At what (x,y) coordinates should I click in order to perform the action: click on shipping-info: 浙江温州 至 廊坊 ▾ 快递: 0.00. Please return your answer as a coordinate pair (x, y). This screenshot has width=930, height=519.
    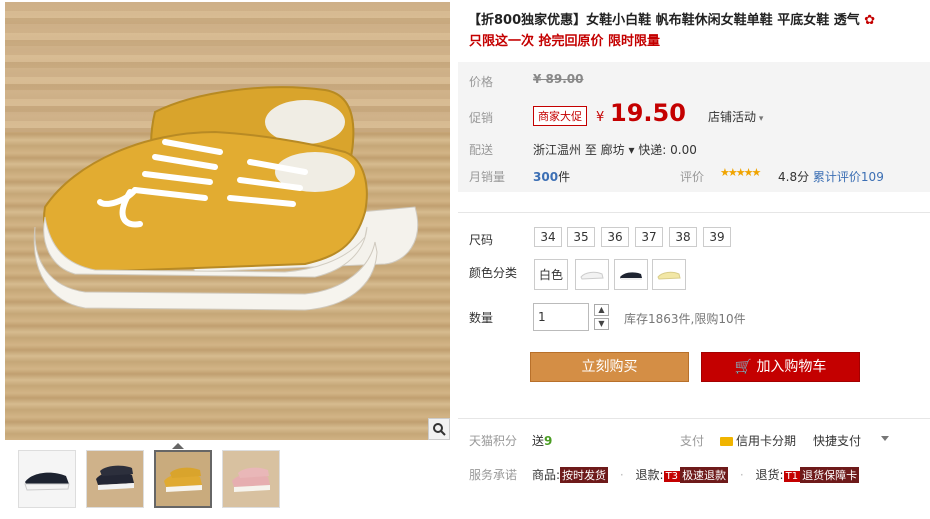
    Looking at the image, I should click on (615, 149).